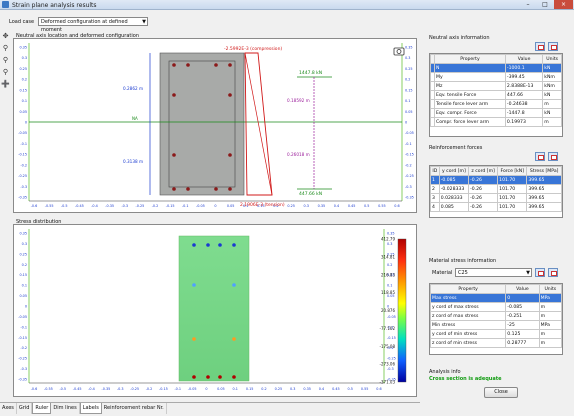 Image resolution: width=574 pixels, height=416 pixels. Describe the element at coordinates (522, 289) in the screenshot. I see `col-value: Value` at that location.